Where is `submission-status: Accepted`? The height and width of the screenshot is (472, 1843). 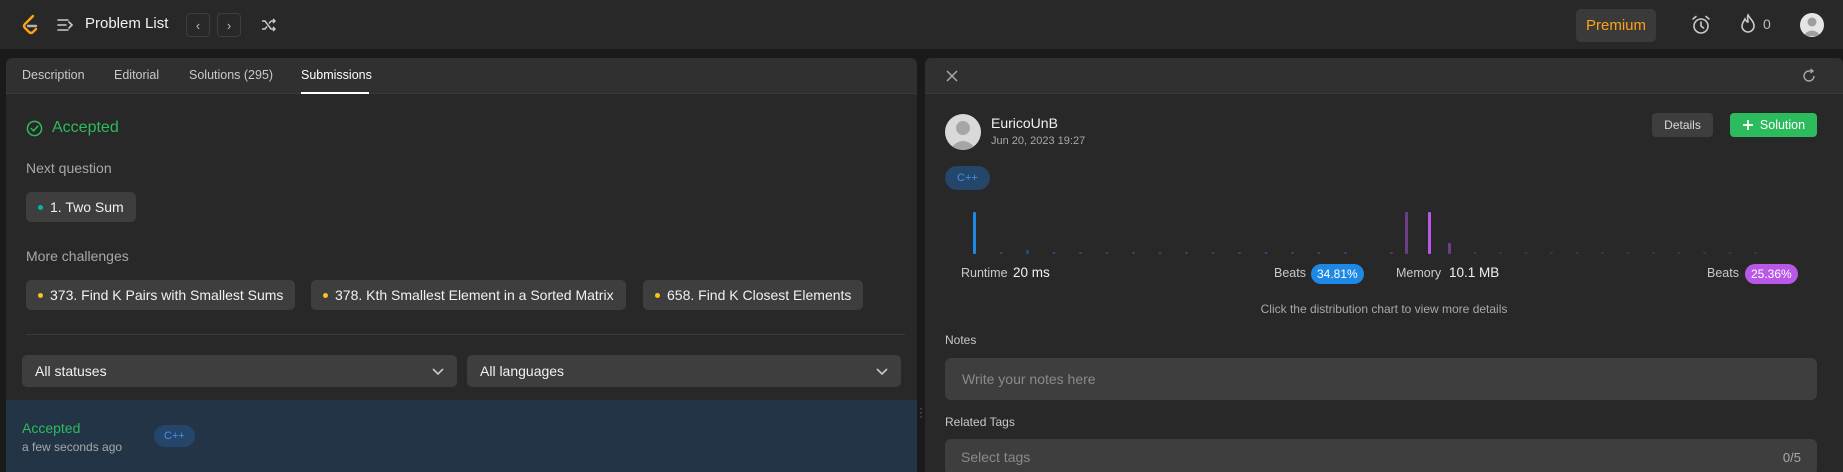 submission-status: Accepted is located at coordinates (51, 428).